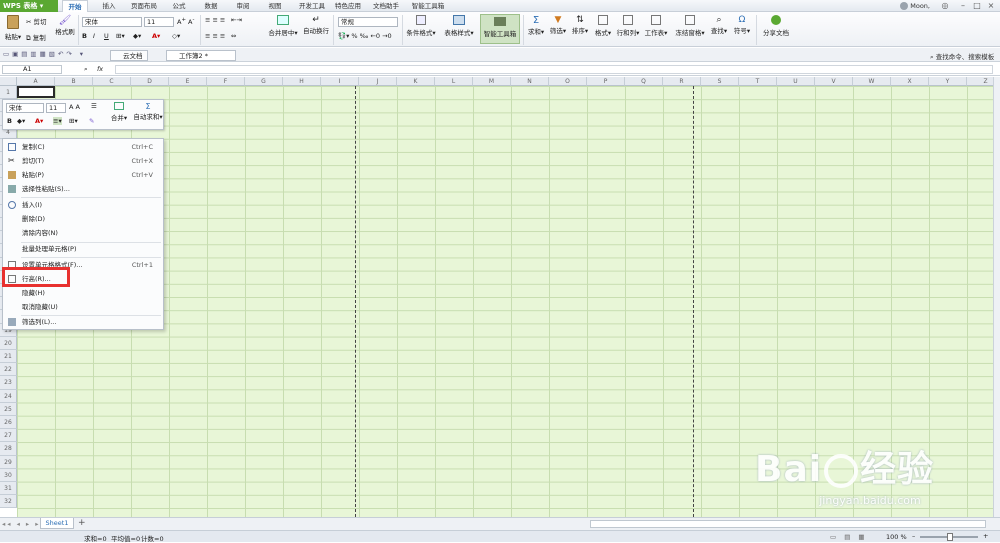 This screenshot has height=543, width=1000. I want to click on copy-button: ⧉ 复制, so click(36, 37).